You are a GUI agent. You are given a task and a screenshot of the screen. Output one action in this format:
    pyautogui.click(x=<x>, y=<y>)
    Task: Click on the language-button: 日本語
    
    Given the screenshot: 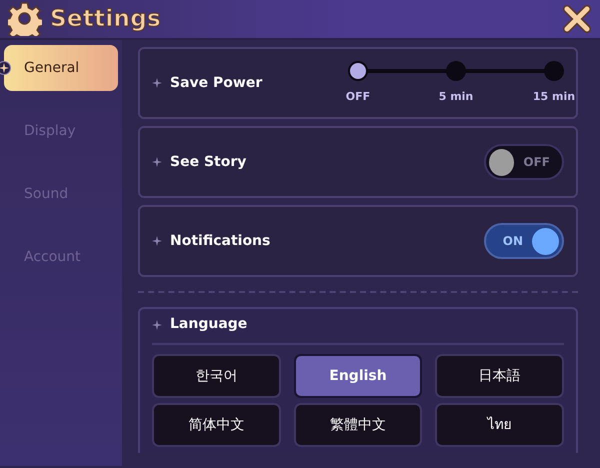 What is the action you would take?
    pyautogui.click(x=499, y=376)
    